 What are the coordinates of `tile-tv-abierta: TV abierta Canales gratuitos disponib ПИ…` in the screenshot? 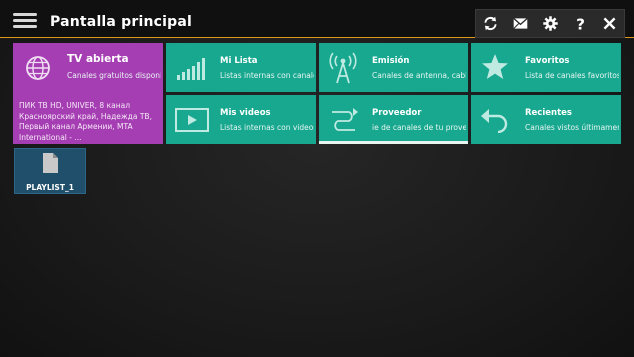 It's located at (88, 93).